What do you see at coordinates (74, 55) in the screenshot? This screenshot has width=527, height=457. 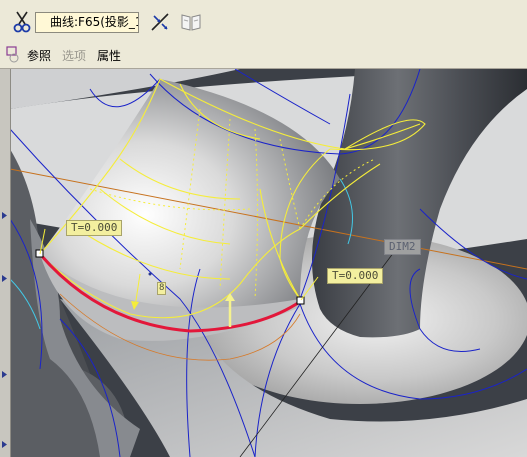 I see `tab-options: 选项` at bounding box center [74, 55].